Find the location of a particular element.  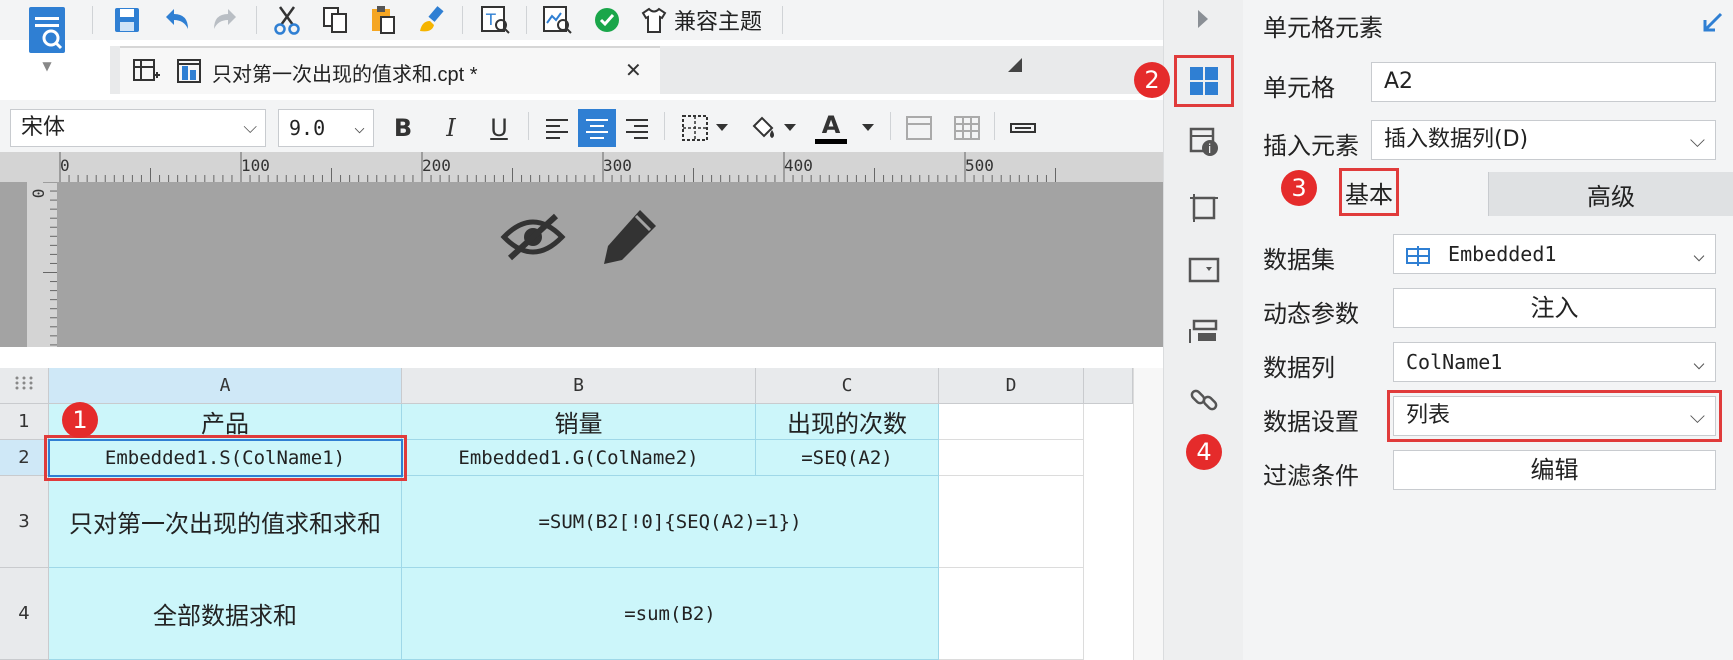

split-cells-icon is located at coordinates (967, 128).